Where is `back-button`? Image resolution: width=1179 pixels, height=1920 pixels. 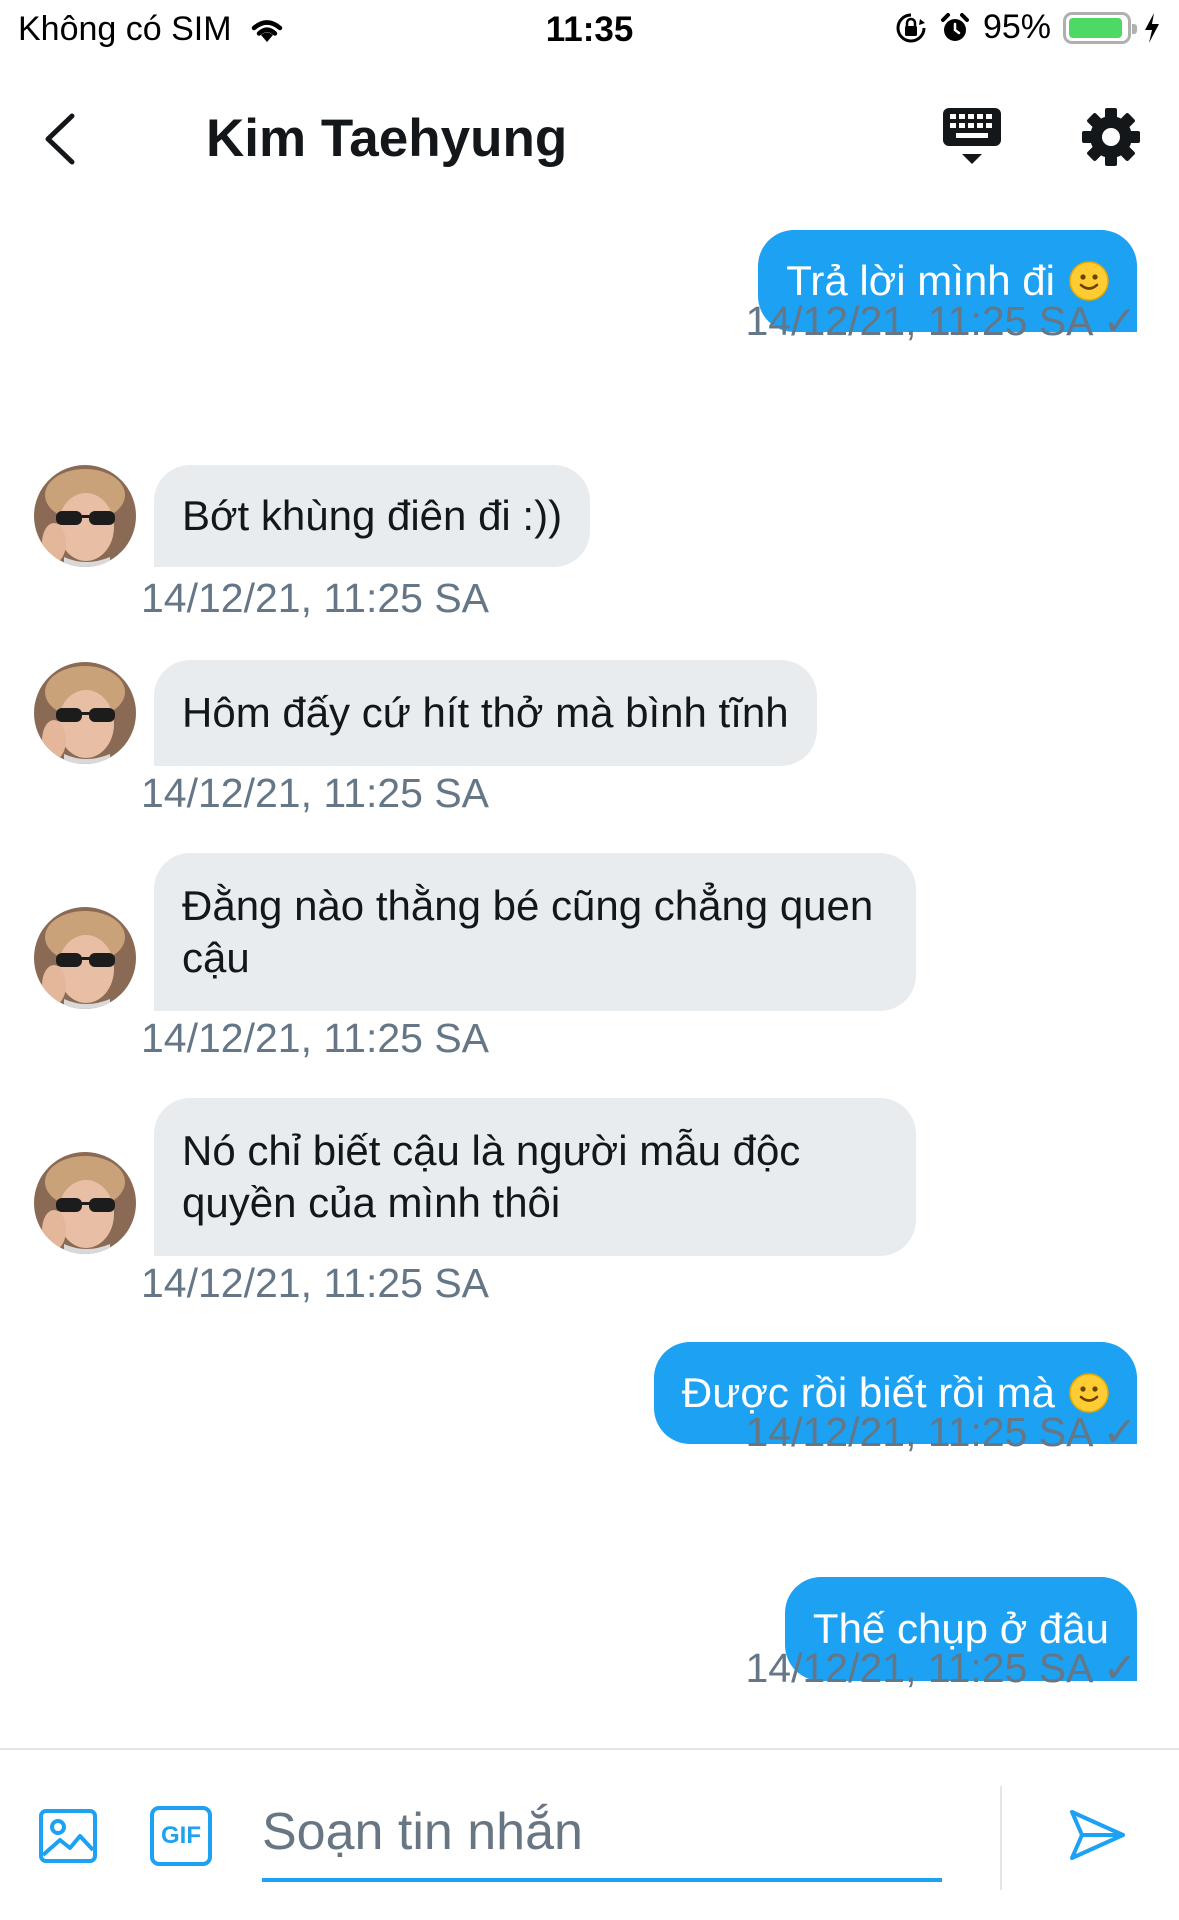
back-button is located at coordinates (66, 139).